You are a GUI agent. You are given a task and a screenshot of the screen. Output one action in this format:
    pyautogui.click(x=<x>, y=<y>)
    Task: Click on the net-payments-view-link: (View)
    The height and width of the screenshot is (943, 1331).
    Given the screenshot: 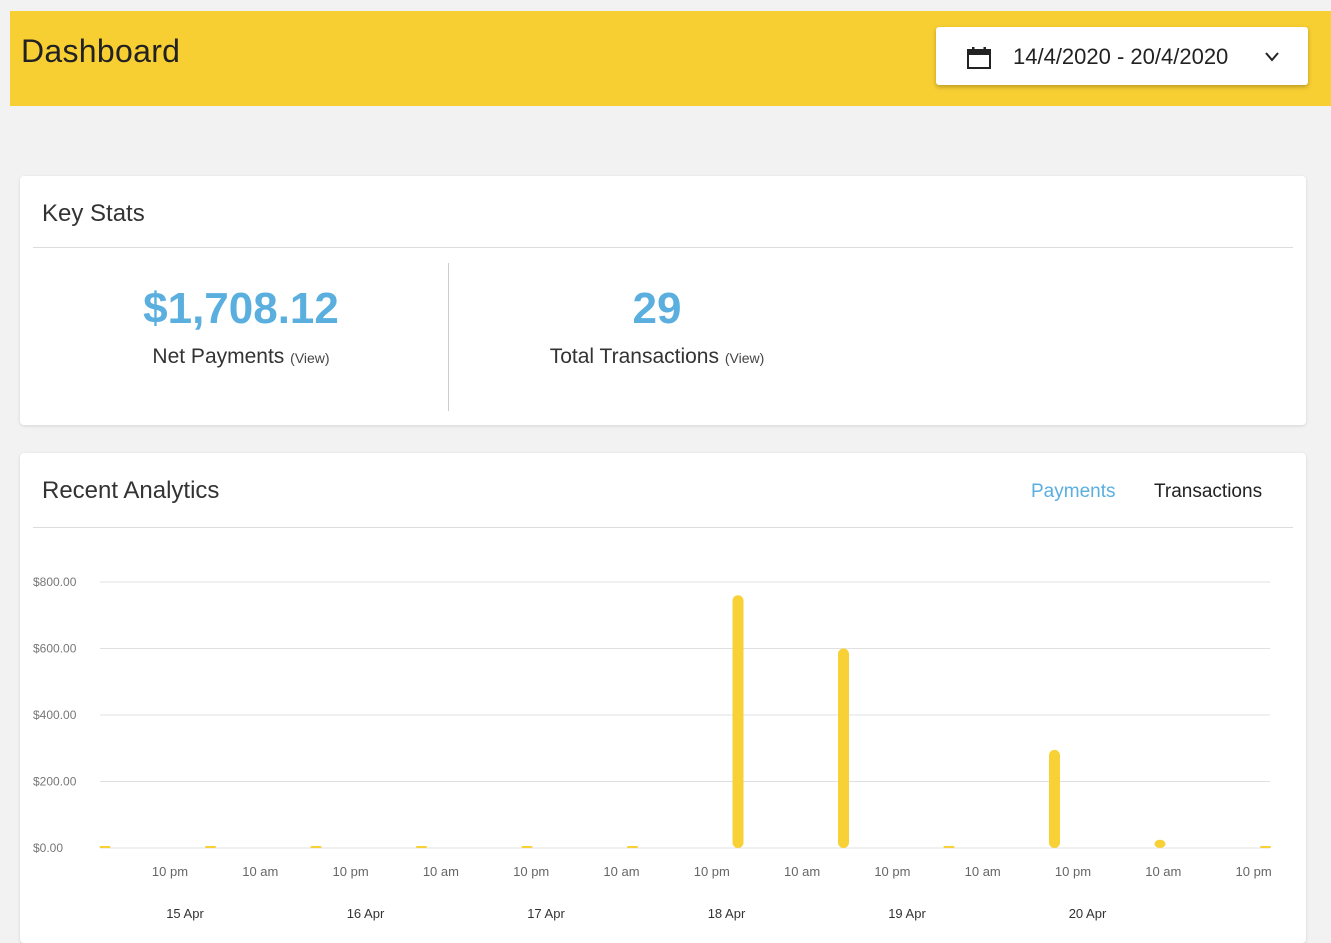 What is the action you would take?
    pyautogui.click(x=309, y=358)
    